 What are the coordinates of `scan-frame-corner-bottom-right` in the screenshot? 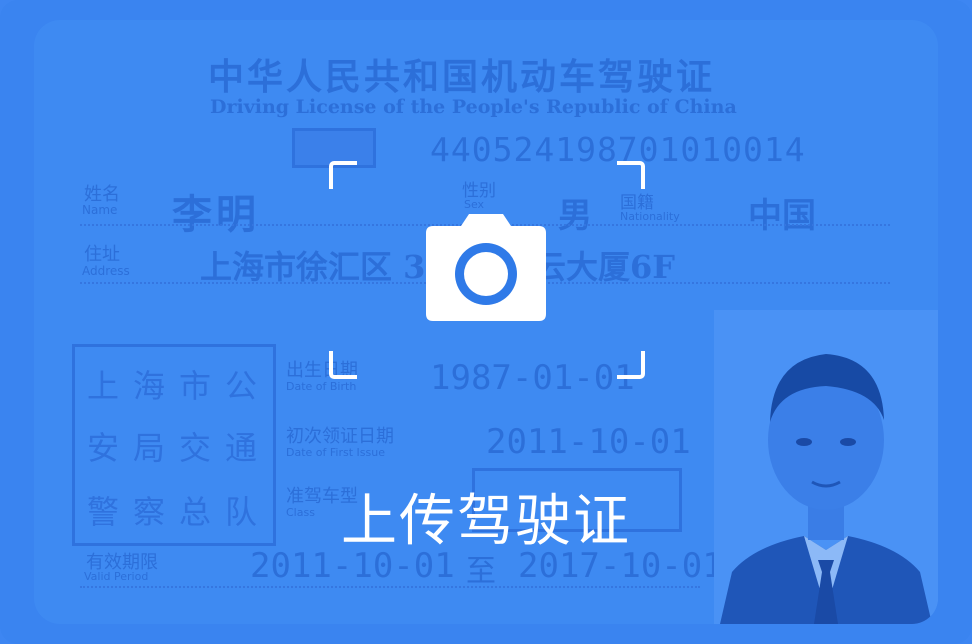 It's located at (631, 365).